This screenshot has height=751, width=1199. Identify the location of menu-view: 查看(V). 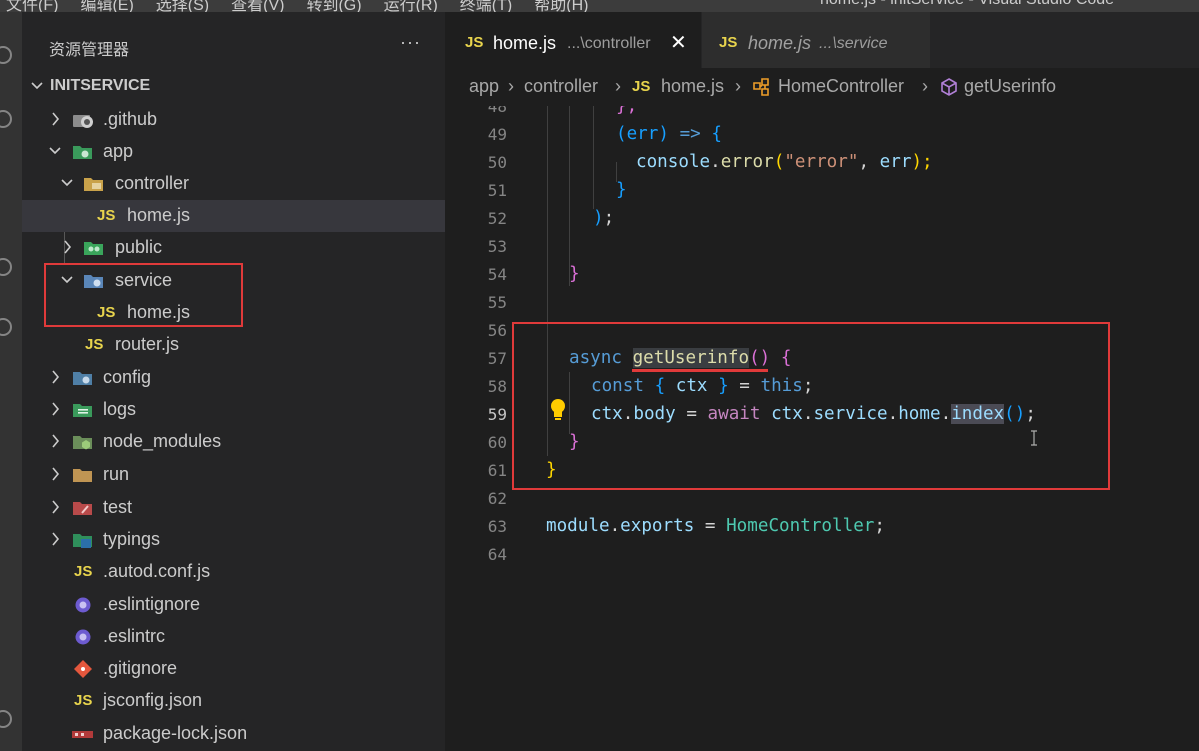
(257, 6).